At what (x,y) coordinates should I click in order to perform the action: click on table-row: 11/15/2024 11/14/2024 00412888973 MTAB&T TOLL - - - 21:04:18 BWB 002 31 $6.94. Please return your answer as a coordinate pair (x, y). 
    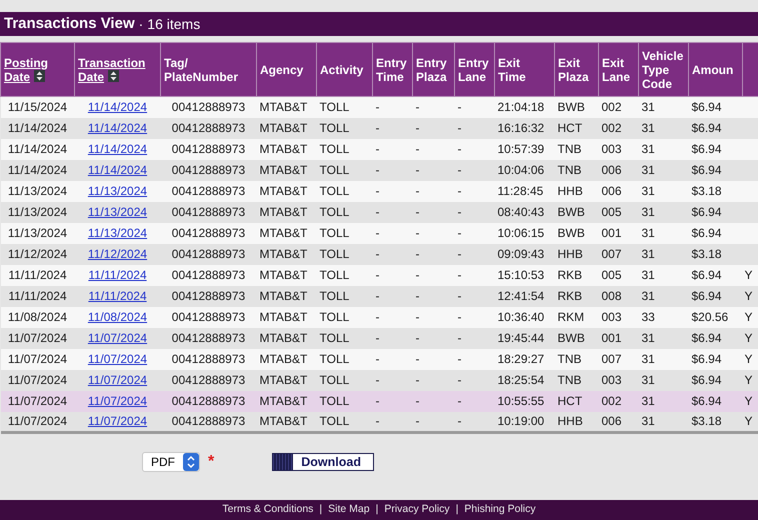
    Looking at the image, I should click on (379, 107).